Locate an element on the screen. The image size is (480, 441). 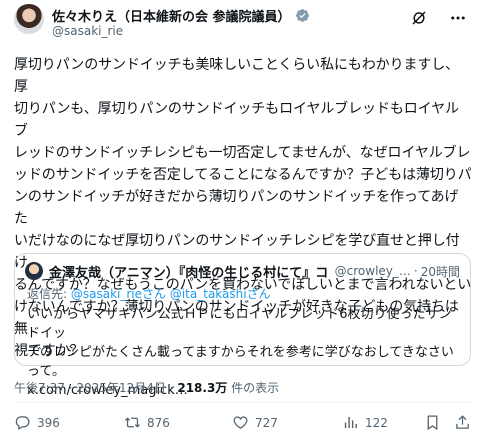
like-icon is located at coordinates (240, 422).